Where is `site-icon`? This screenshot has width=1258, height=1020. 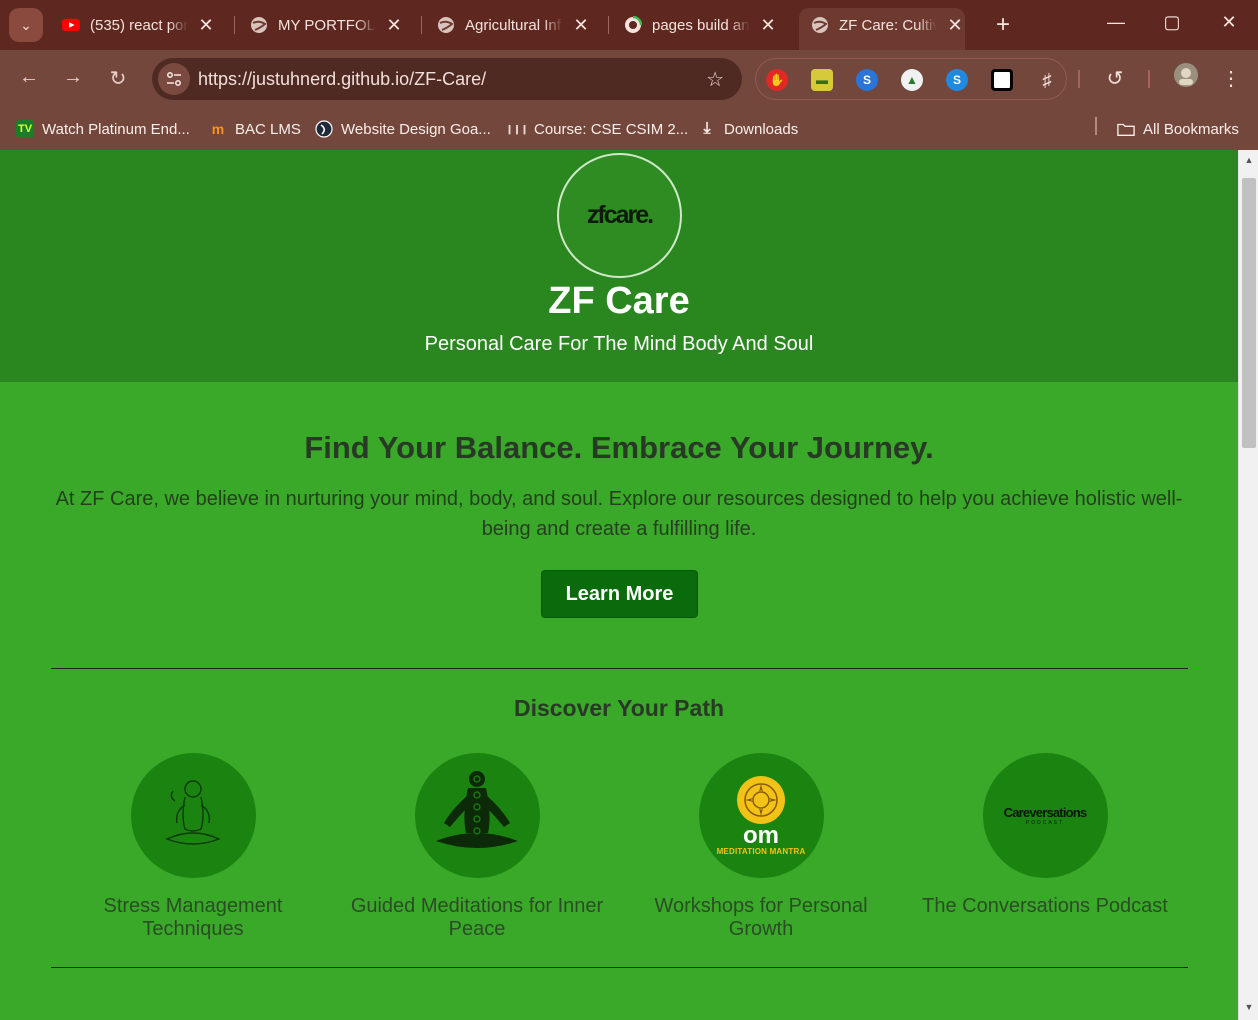
site-icon is located at coordinates (324, 129).